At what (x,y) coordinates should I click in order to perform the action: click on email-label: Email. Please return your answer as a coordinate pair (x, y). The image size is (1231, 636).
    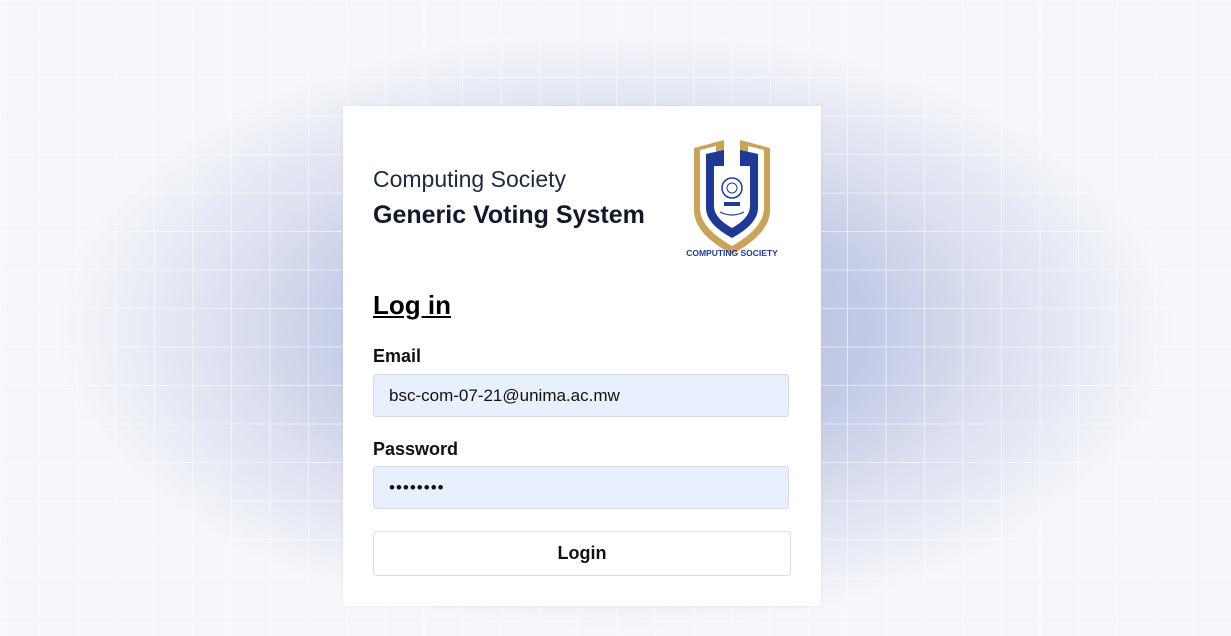
    Looking at the image, I should click on (397, 356).